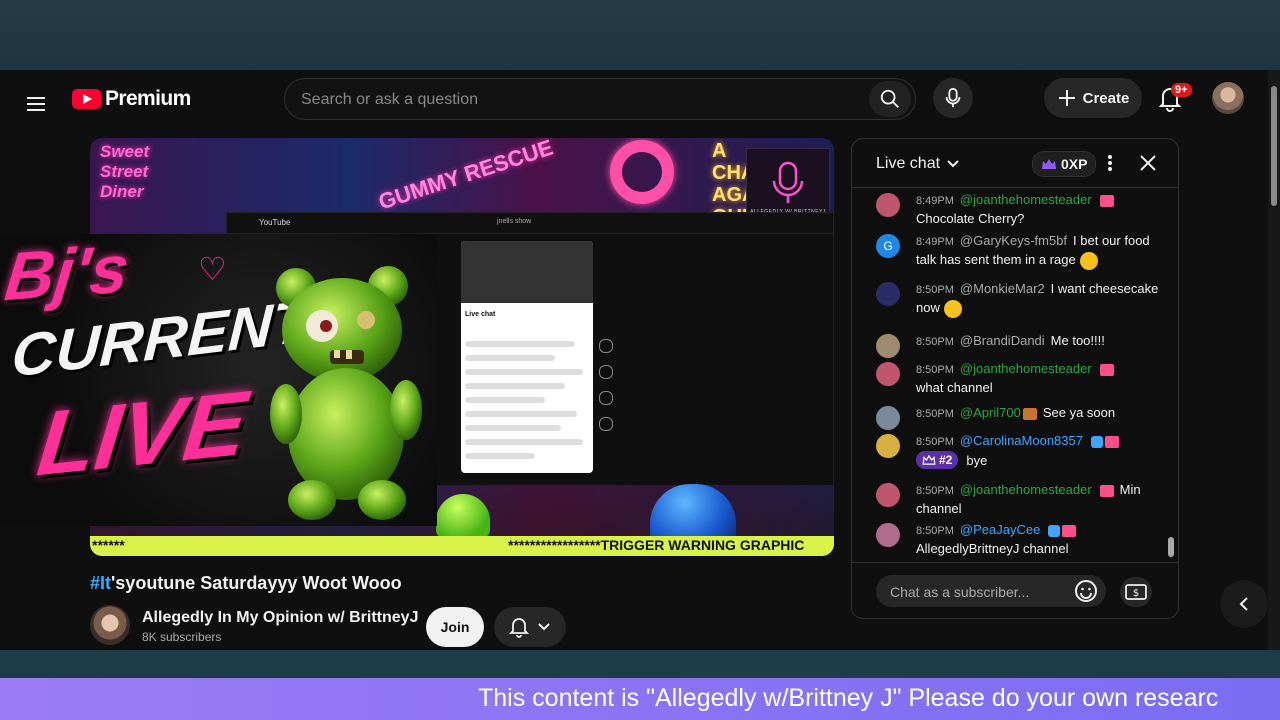  Describe the element at coordinates (1148, 163) in the screenshot. I see `close-icon` at that location.